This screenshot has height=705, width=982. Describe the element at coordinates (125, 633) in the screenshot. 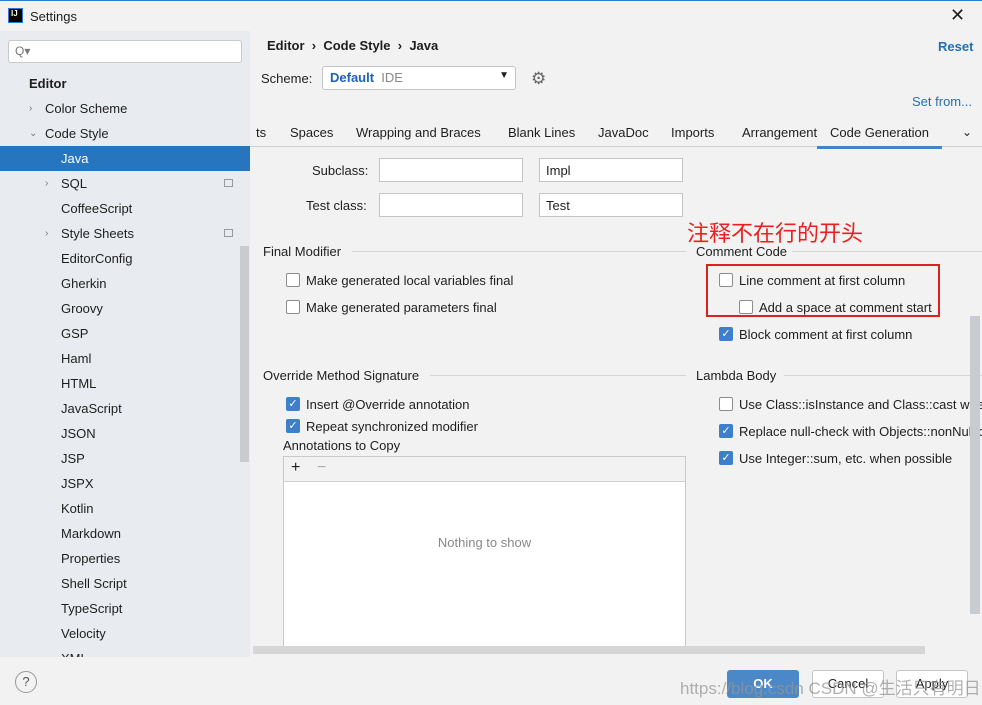

I see `sidebar-item: Velocity` at that location.